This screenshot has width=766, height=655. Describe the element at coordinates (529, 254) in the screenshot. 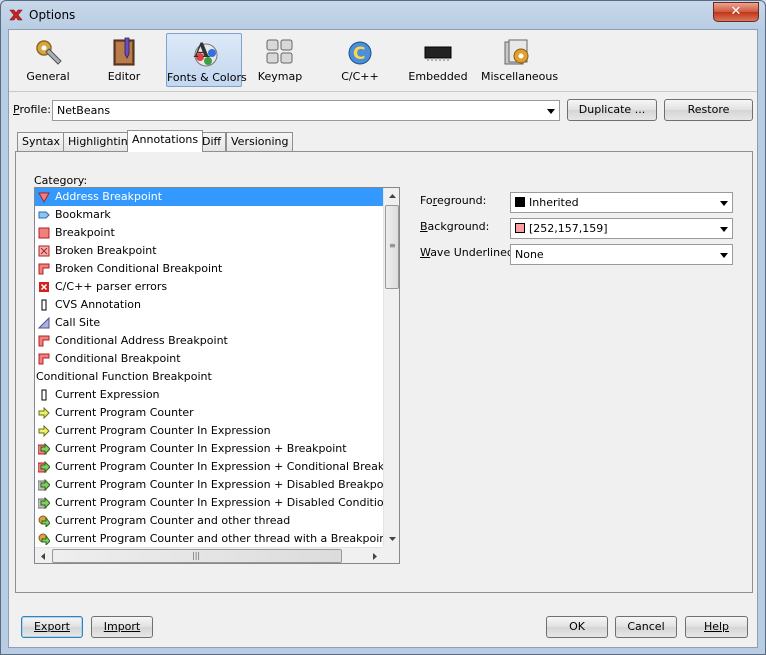

I see `wave-underlined-value: None` at that location.